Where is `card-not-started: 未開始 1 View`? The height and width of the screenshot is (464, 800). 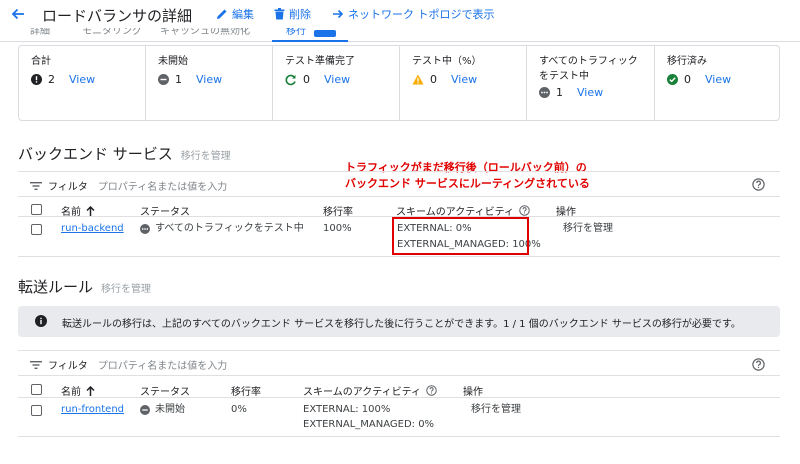 card-not-started: 未開始 1 View is located at coordinates (208, 83).